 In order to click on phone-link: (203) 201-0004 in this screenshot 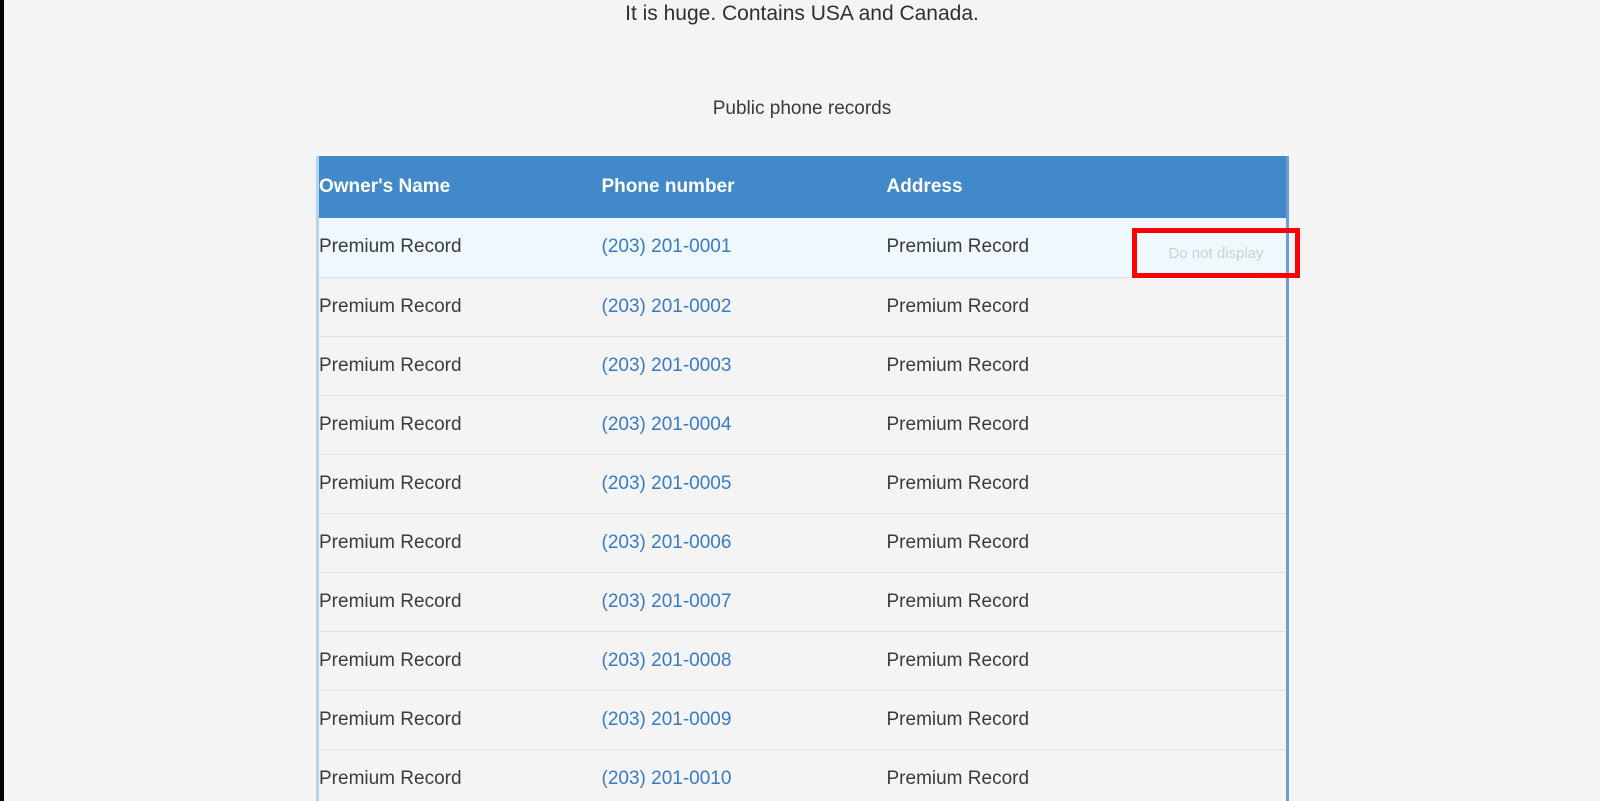, I will do `click(667, 424)`.